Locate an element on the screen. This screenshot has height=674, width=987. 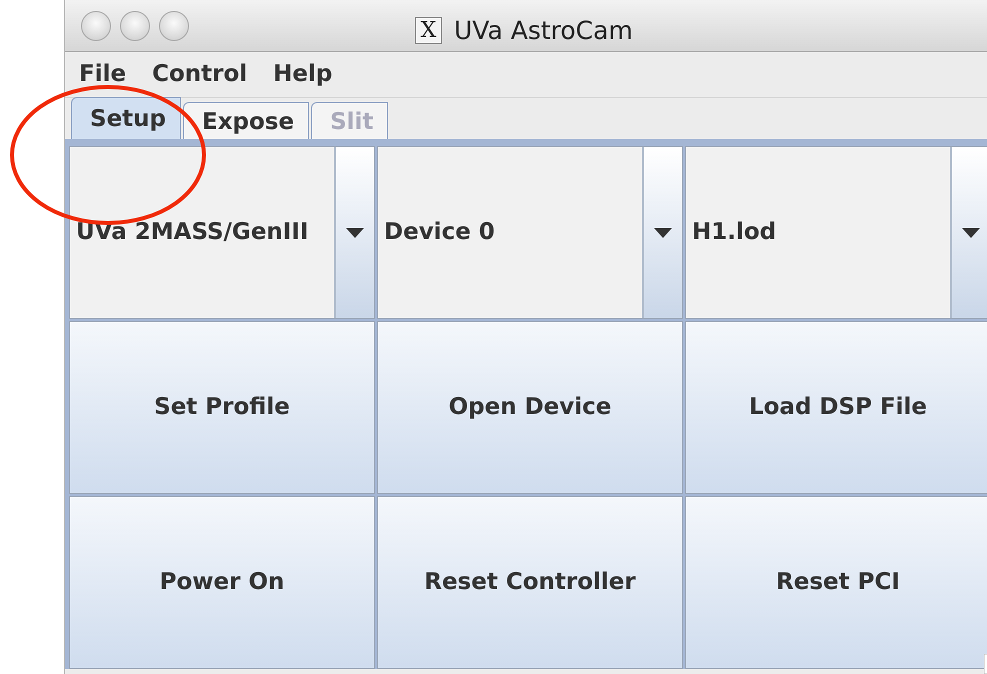
menu-item: Control is located at coordinates (200, 74).